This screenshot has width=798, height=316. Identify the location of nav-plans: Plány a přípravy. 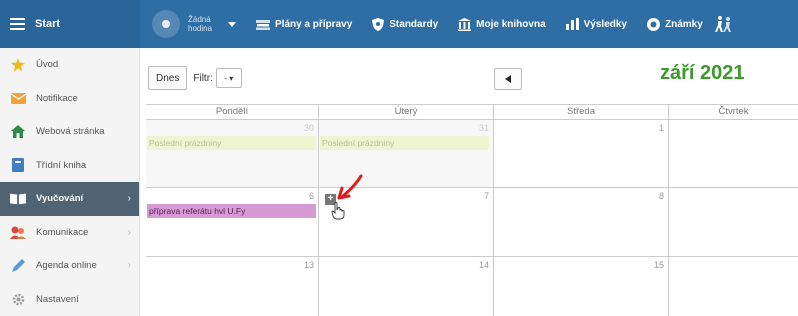
(304, 24).